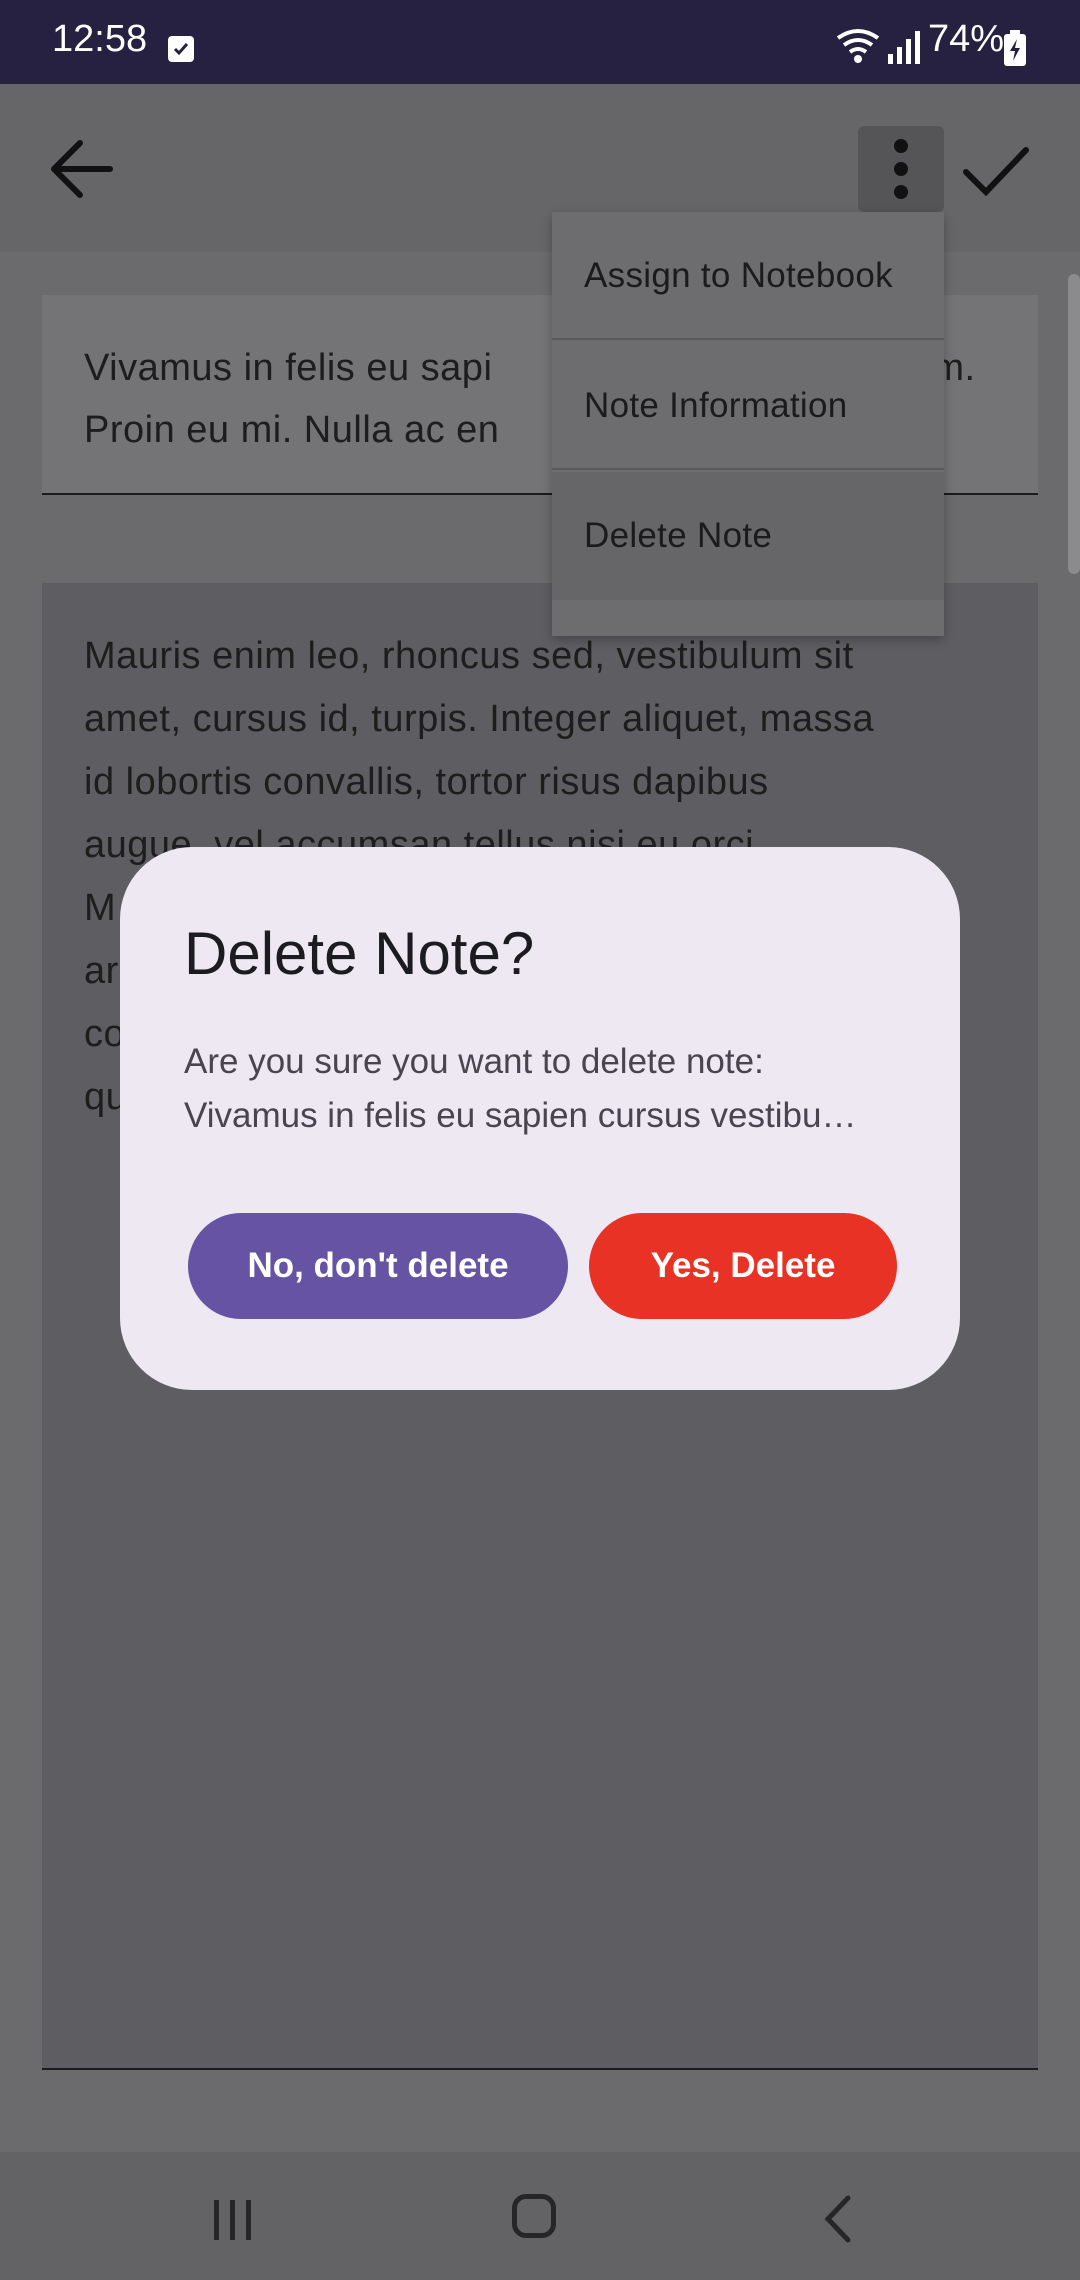  What do you see at coordinates (1074, 424) in the screenshot?
I see `scrollbar` at bounding box center [1074, 424].